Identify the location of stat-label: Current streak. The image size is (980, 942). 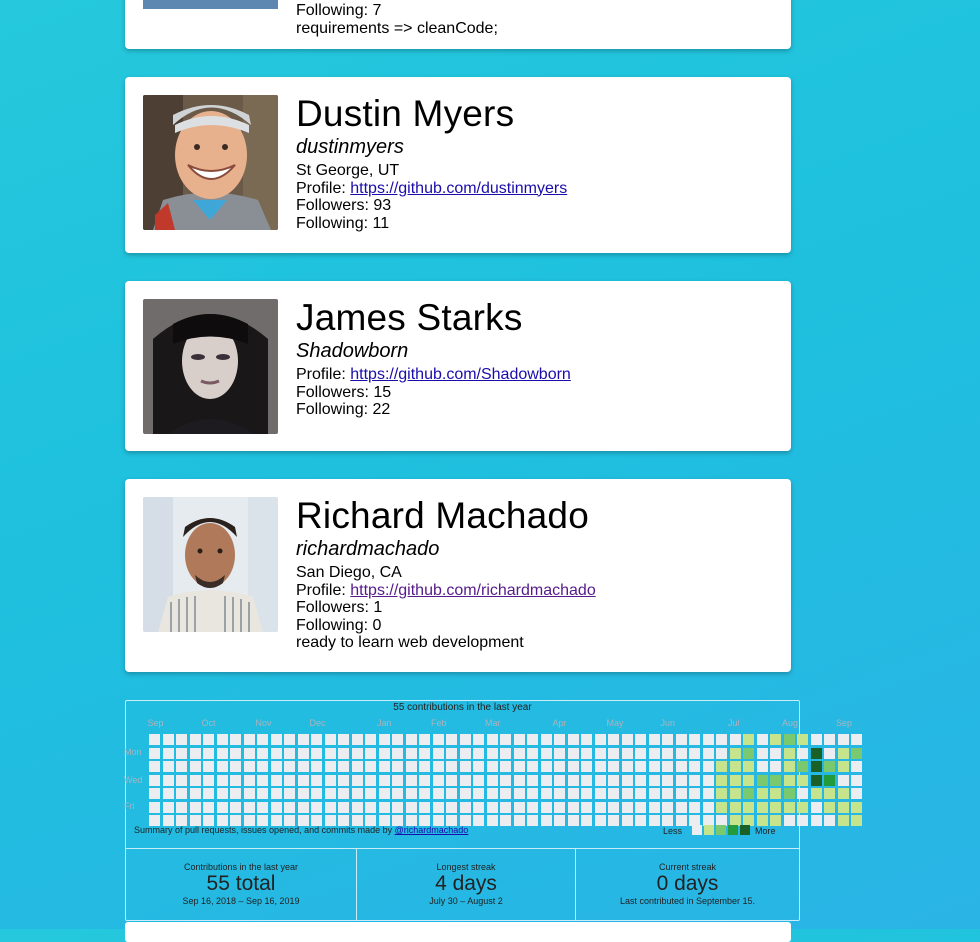
(687, 867).